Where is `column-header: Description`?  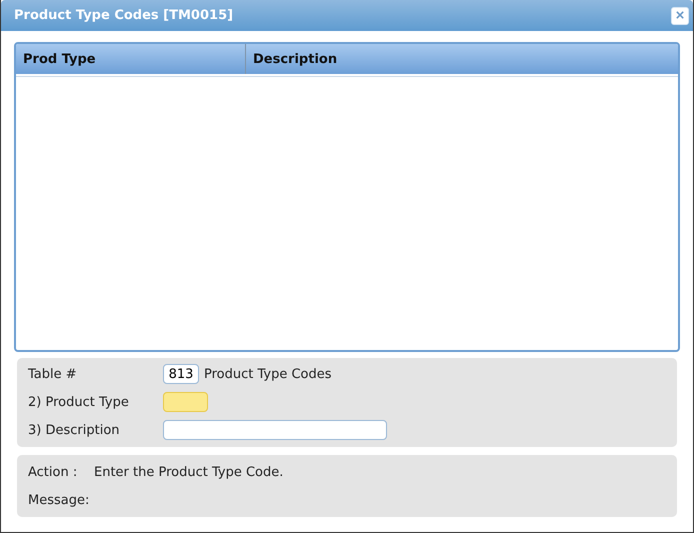 column-header: Description is located at coordinates (461, 59).